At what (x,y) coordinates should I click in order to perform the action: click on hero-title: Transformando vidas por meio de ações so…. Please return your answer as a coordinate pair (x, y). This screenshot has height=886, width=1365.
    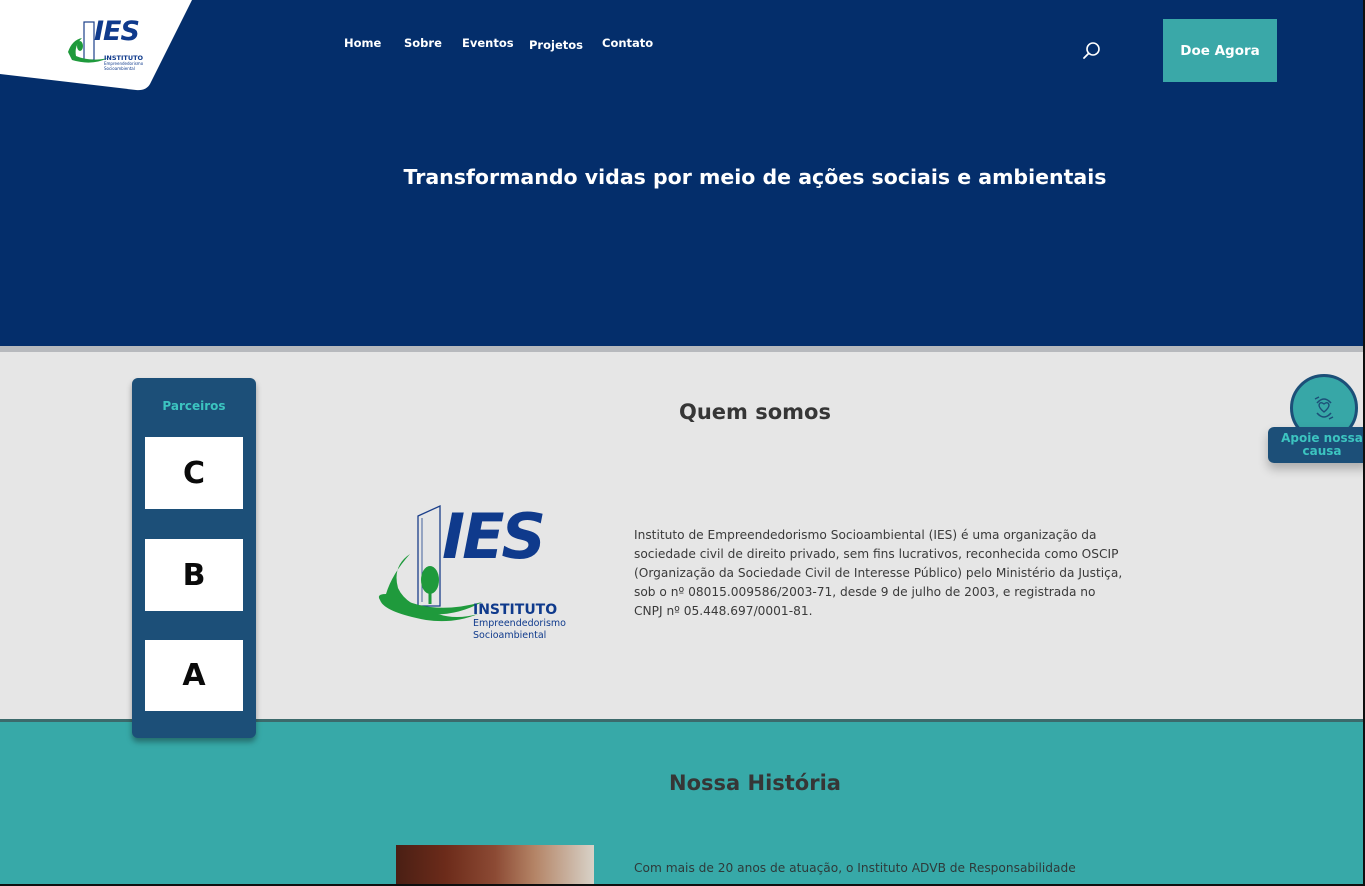
    Looking at the image, I should click on (755, 177).